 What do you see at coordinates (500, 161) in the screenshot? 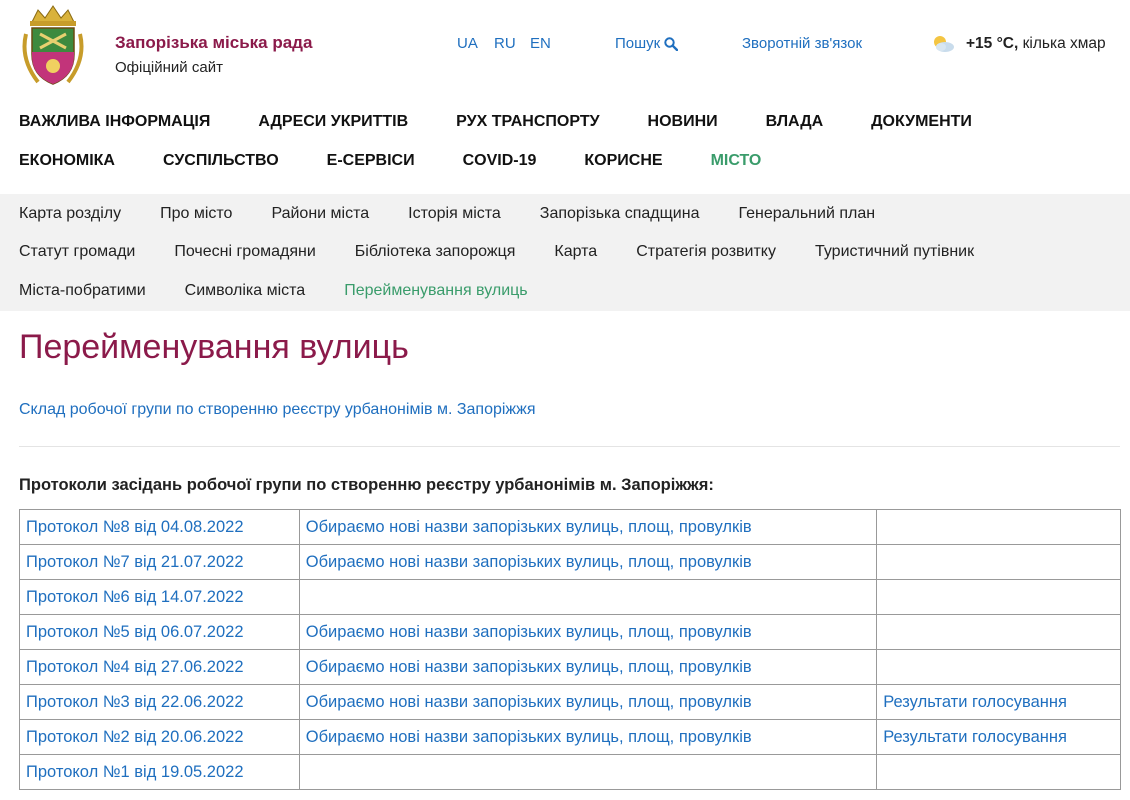
I see `nav-item-covid: COVID-19` at bounding box center [500, 161].